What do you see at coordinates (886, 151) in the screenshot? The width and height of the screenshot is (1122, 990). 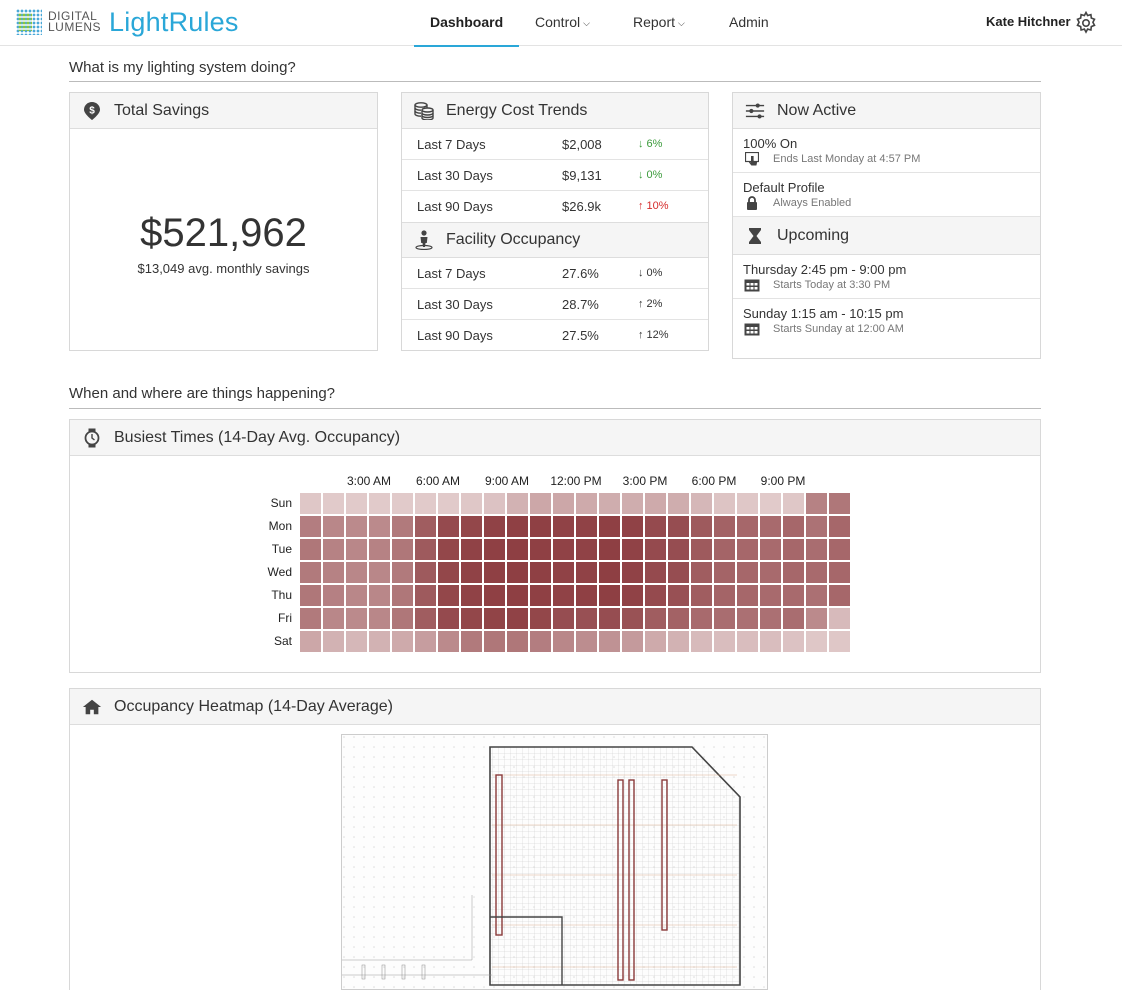 I see `active-schedule-item: 100% On Ends Last Monday at 4:57 PM` at bounding box center [886, 151].